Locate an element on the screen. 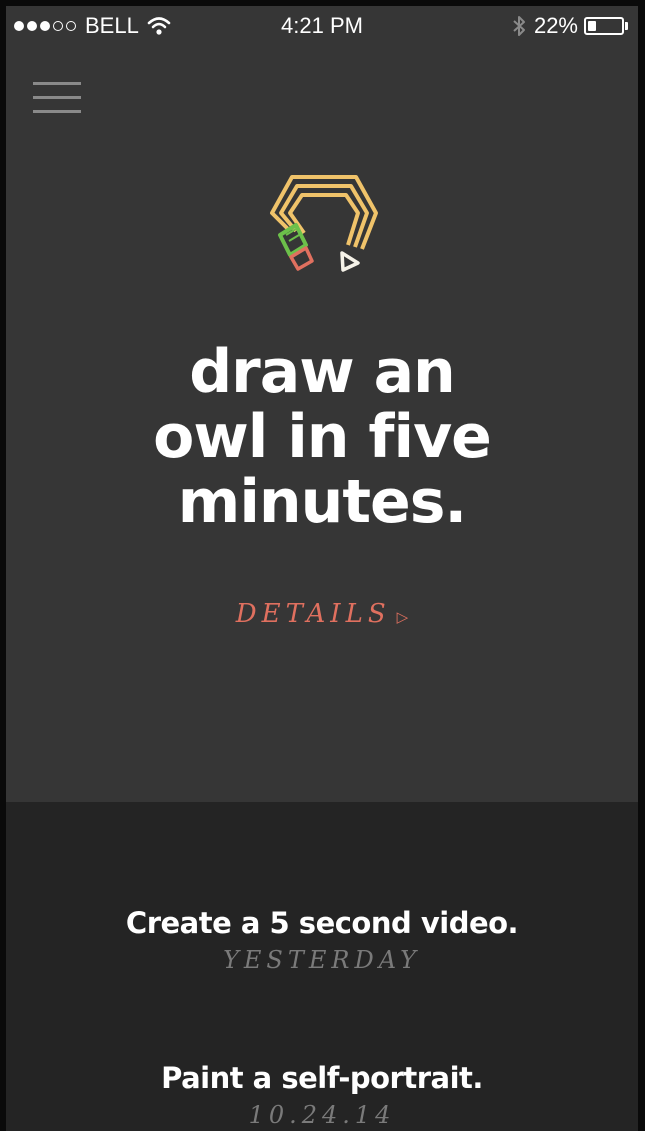 The width and height of the screenshot is (645, 1131). status-right: 22% is located at coordinates (570, 26).